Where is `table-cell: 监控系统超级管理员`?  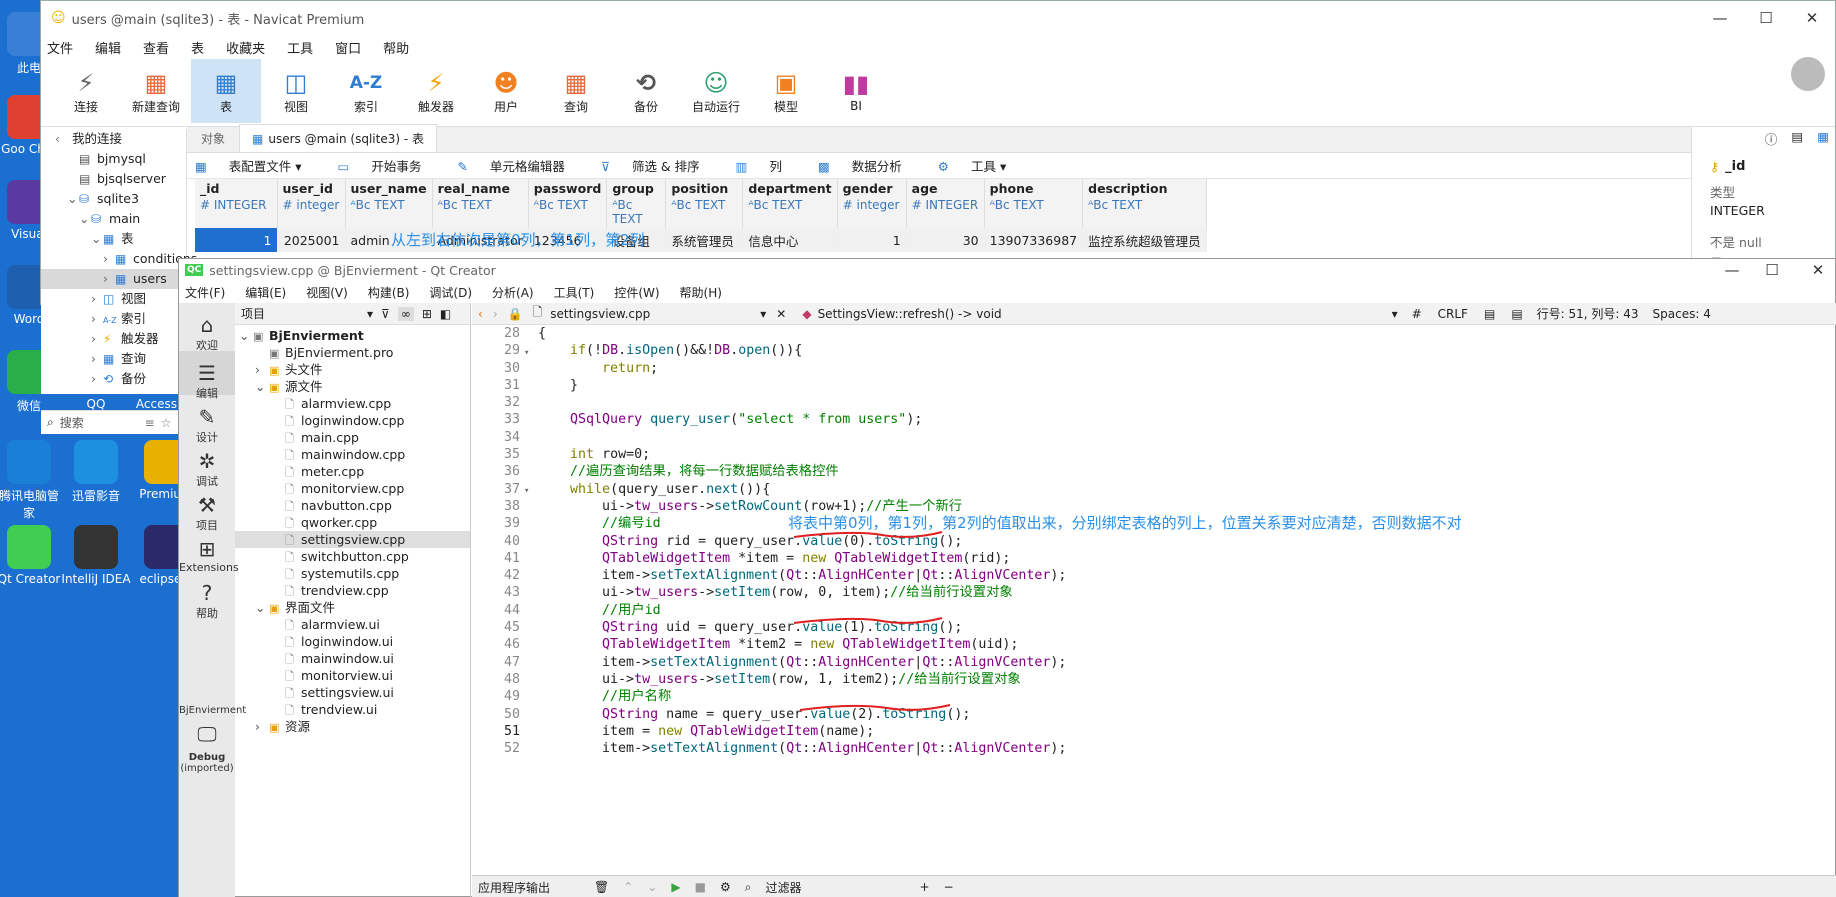 table-cell: 监控系统超级管理员 is located at coordinates (1144, 240).